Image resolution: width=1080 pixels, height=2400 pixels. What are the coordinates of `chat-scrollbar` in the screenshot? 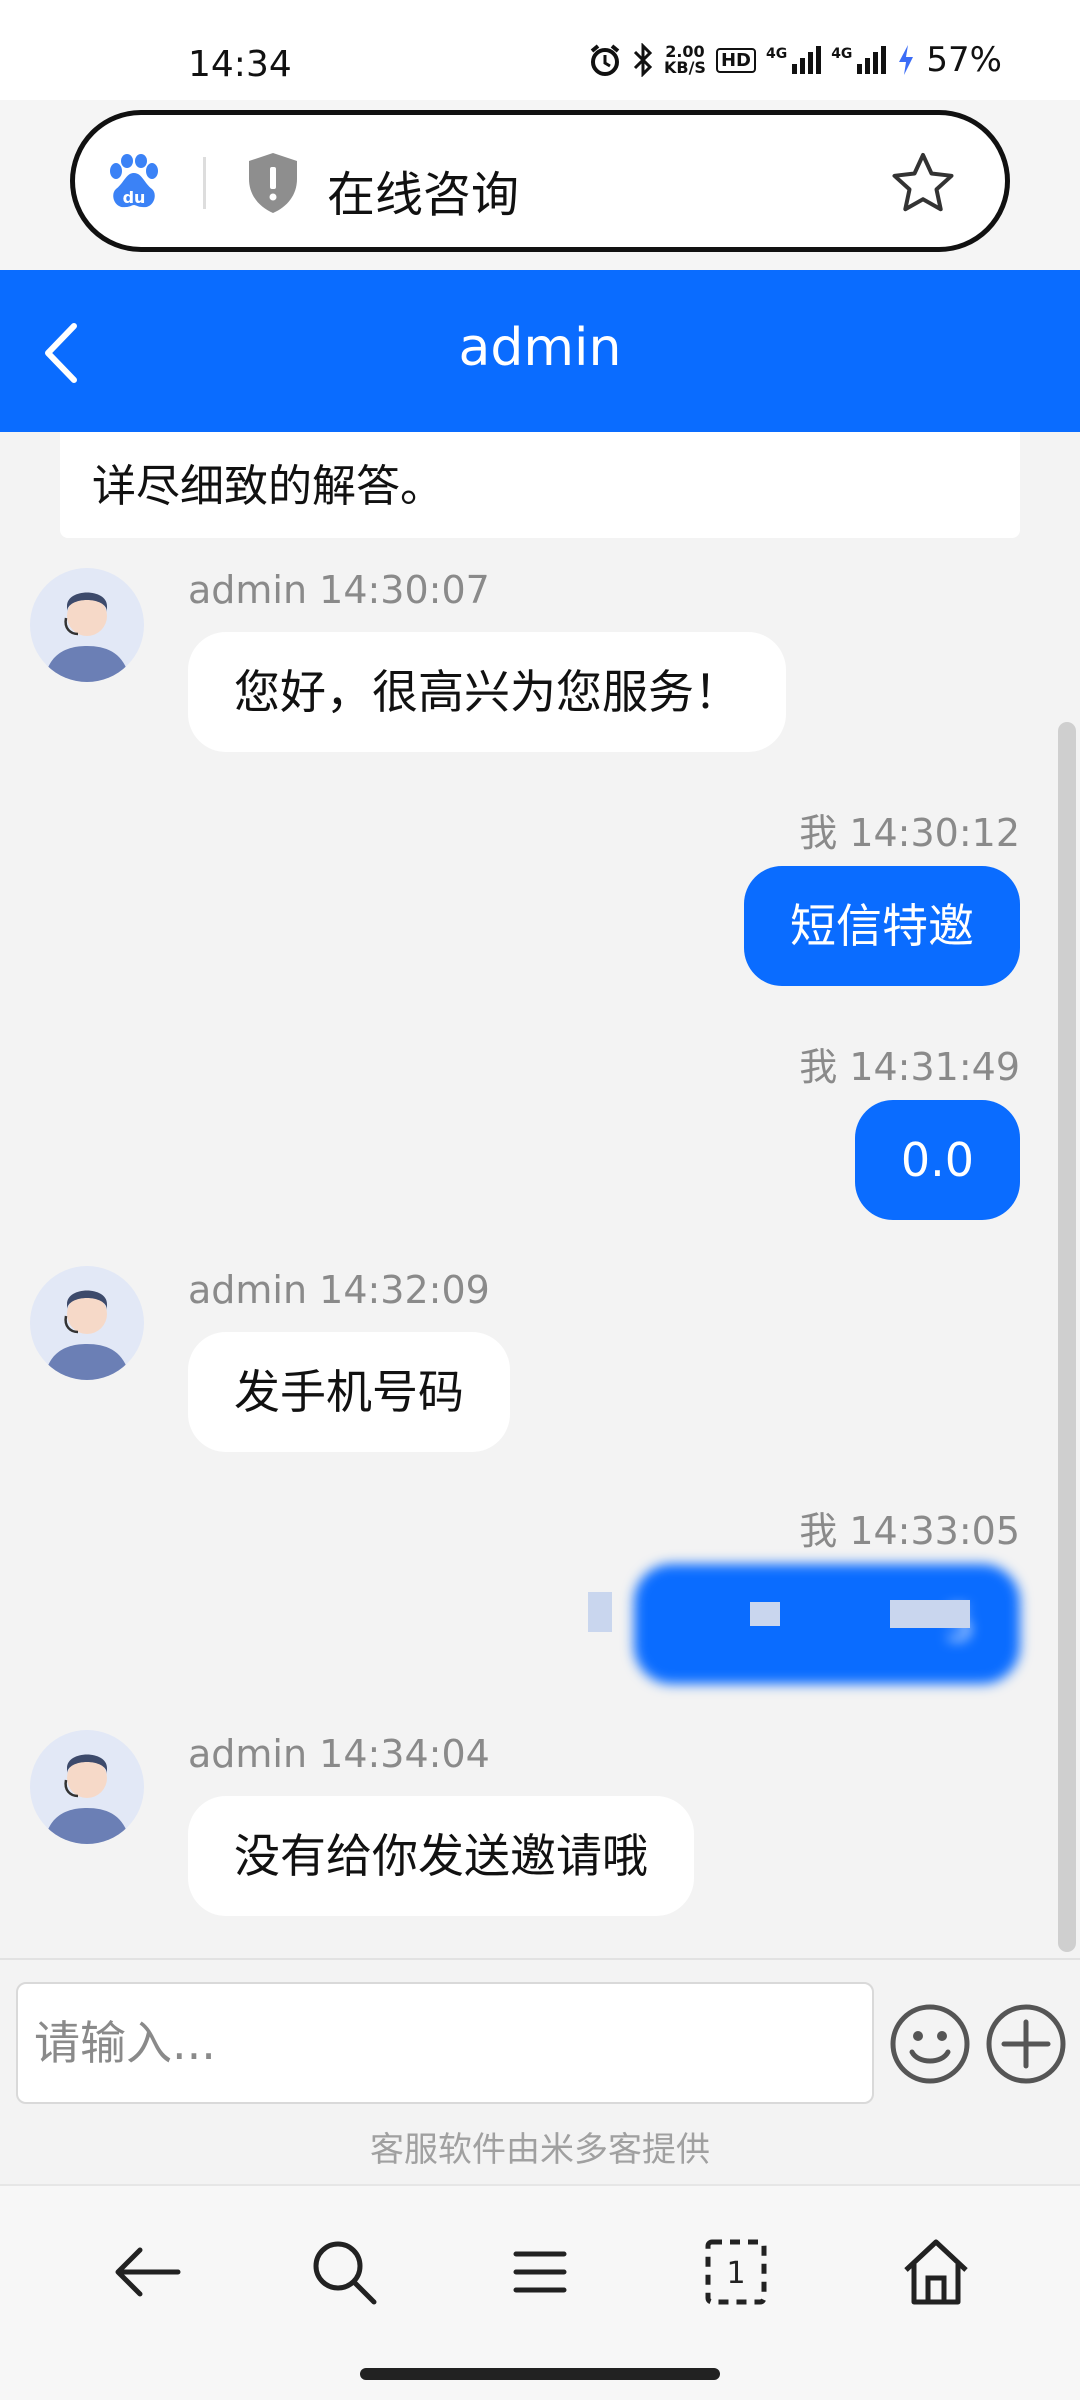 It's located at (1067, 1337).